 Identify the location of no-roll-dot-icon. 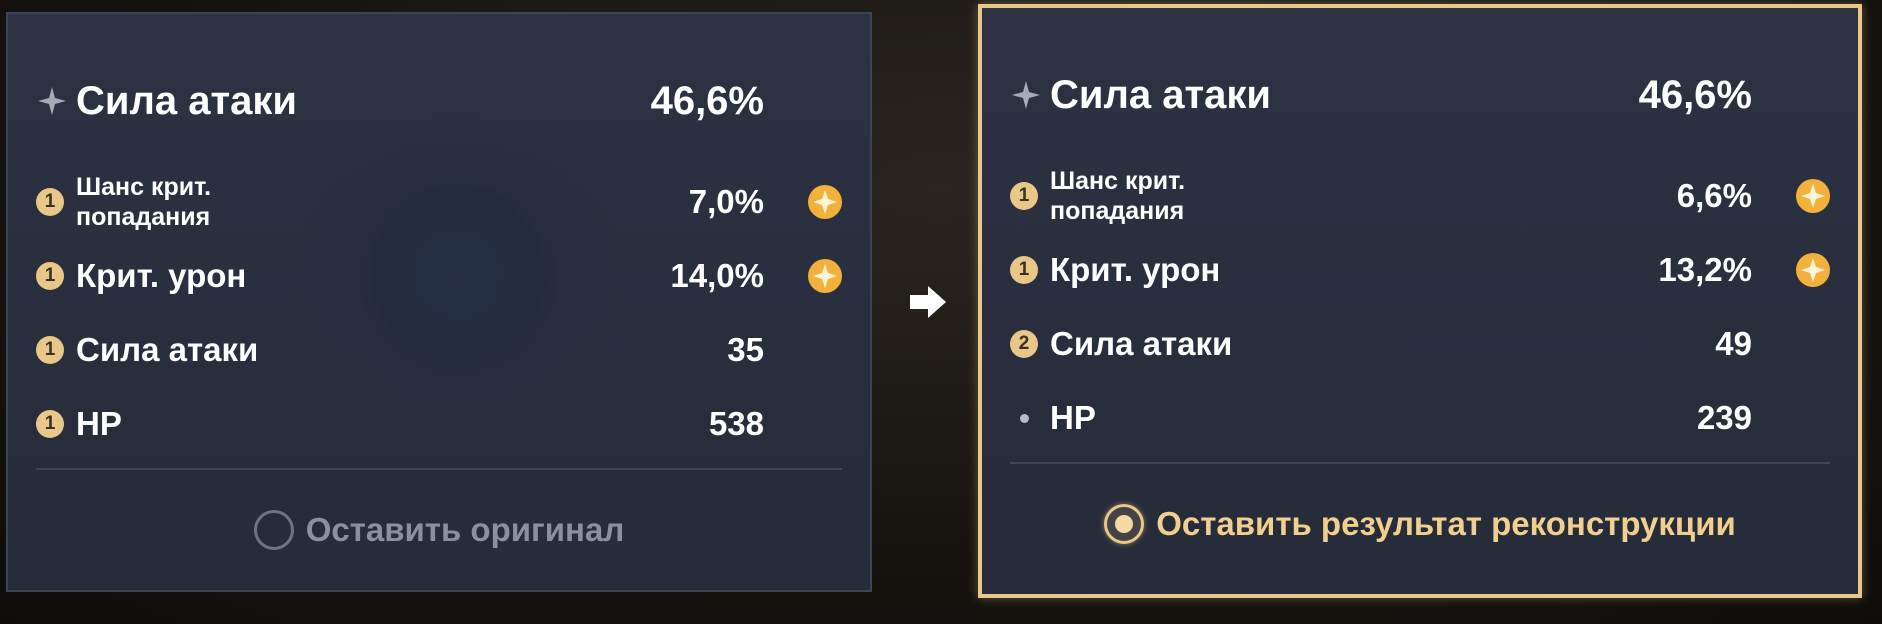
(1024, 418).